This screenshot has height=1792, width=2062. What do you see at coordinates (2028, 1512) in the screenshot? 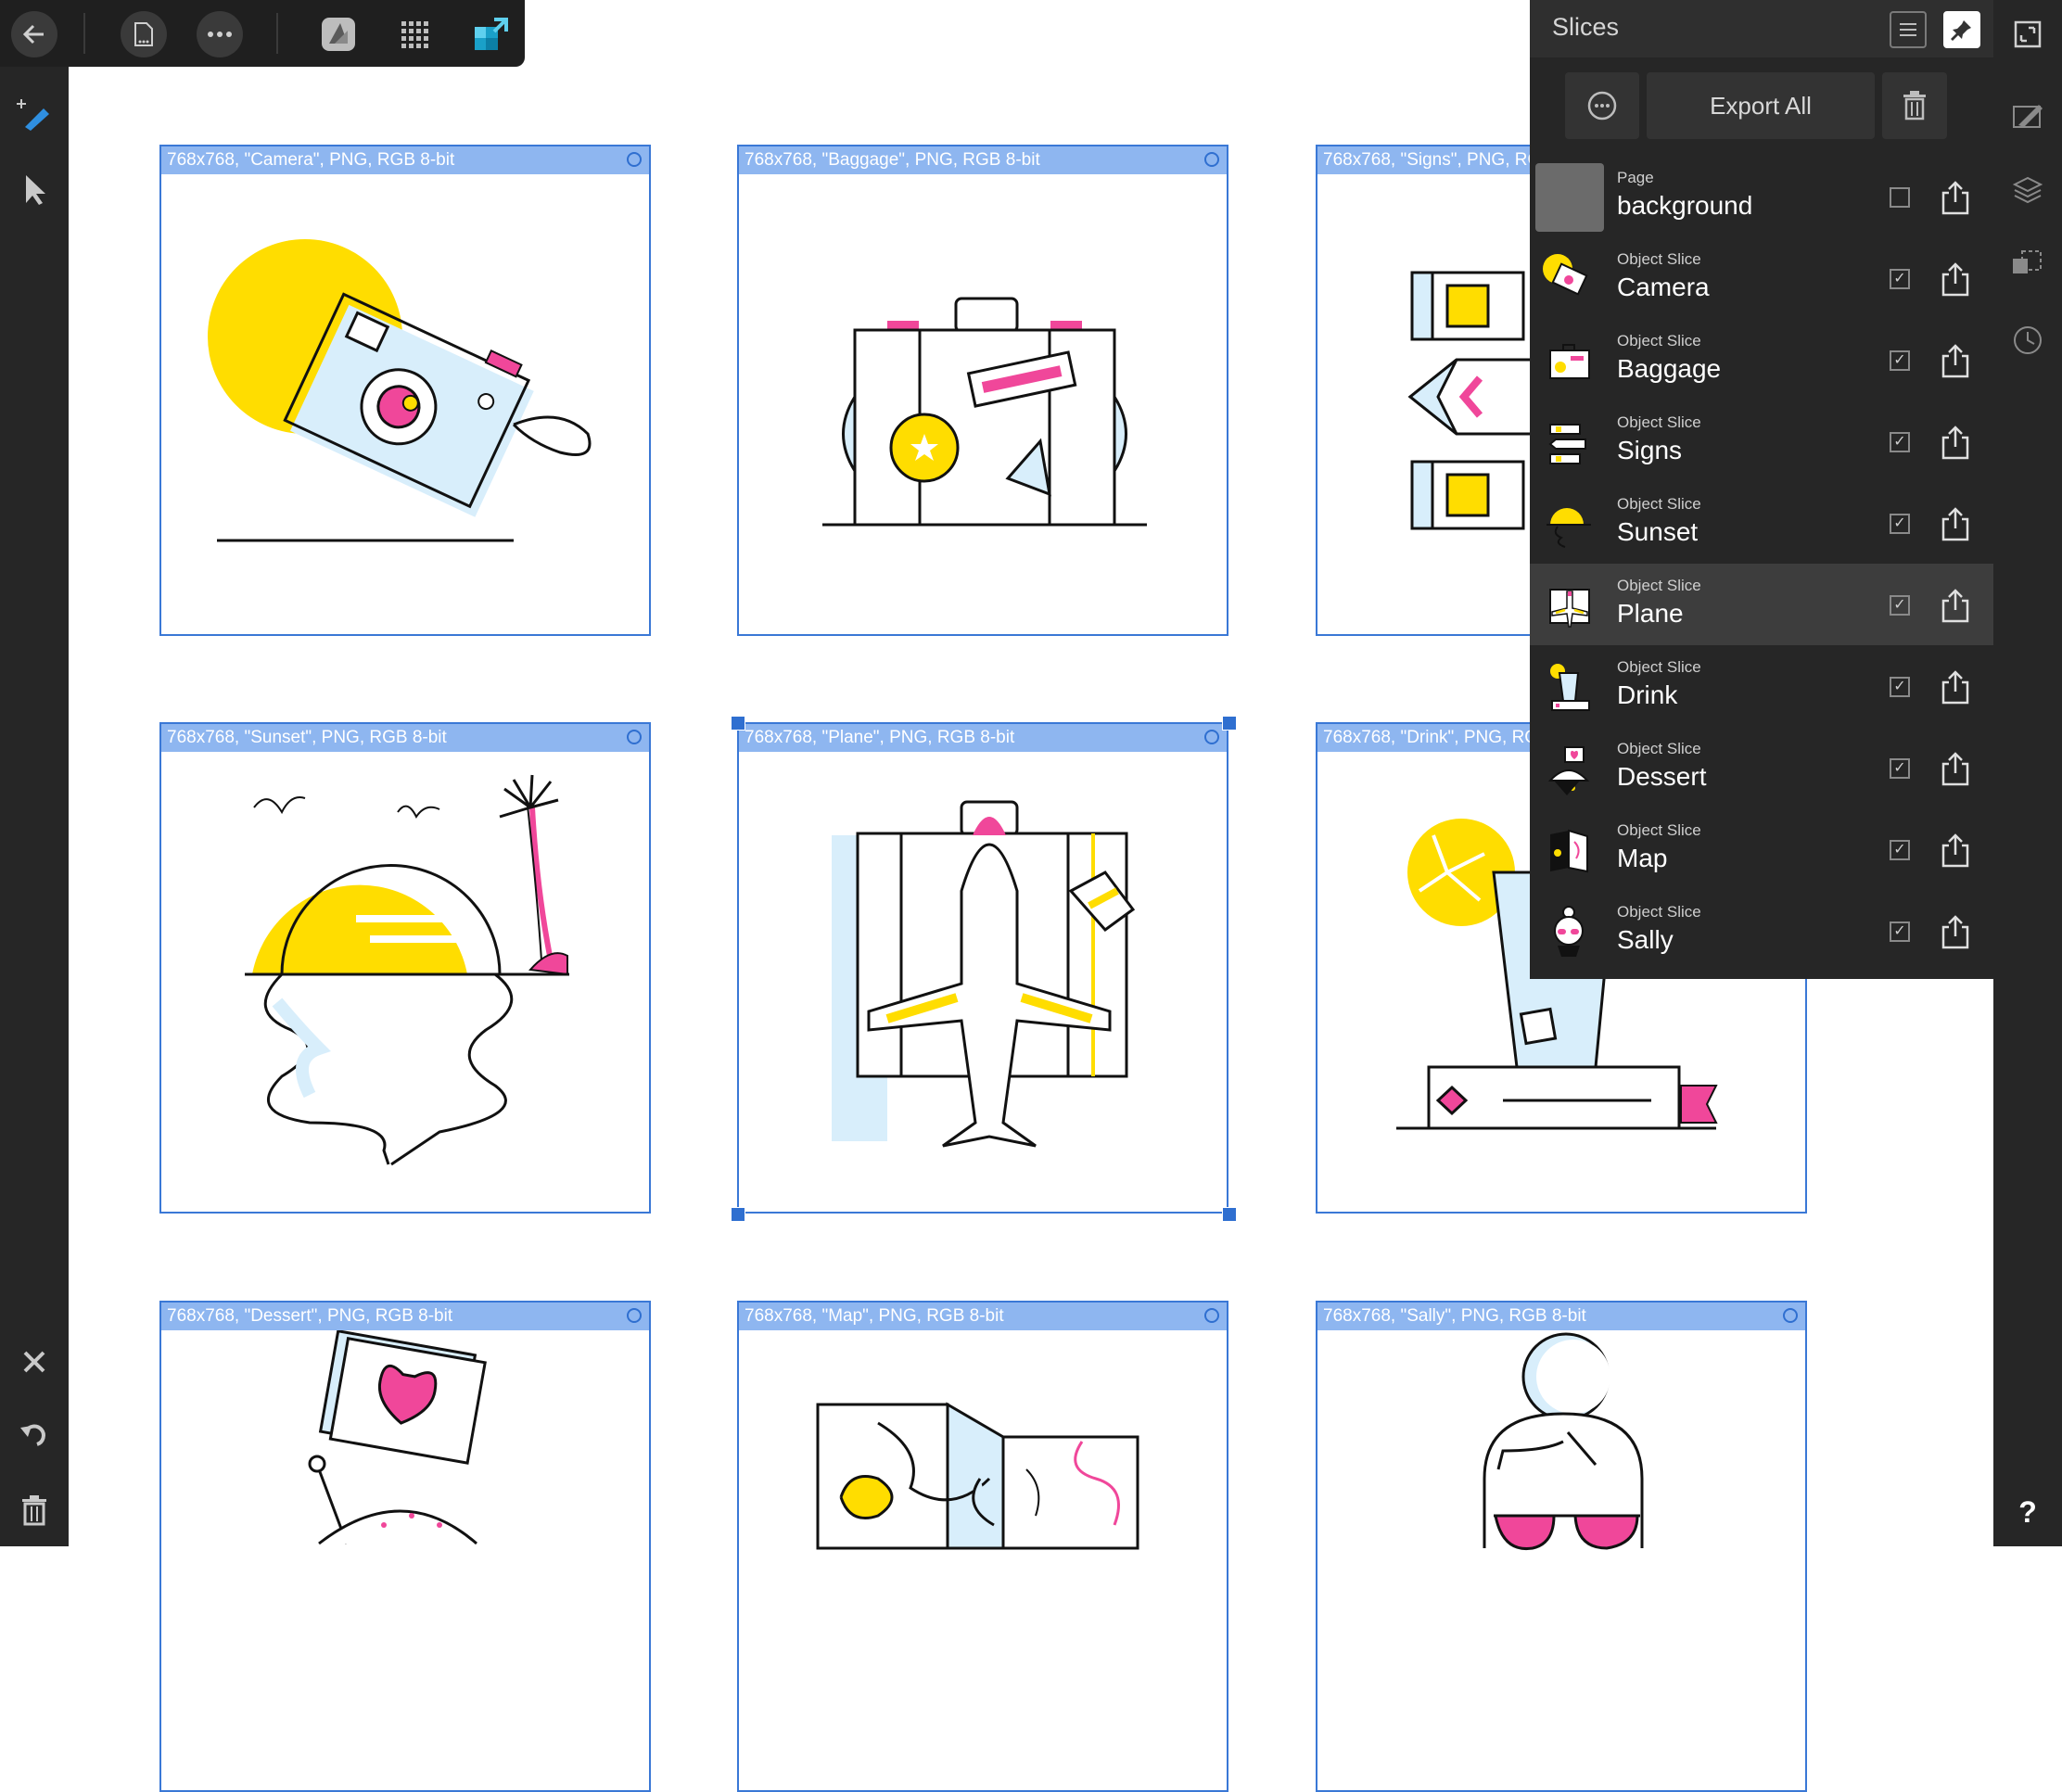
I see `help-button: ?` at bounding box center [2028, 1512].